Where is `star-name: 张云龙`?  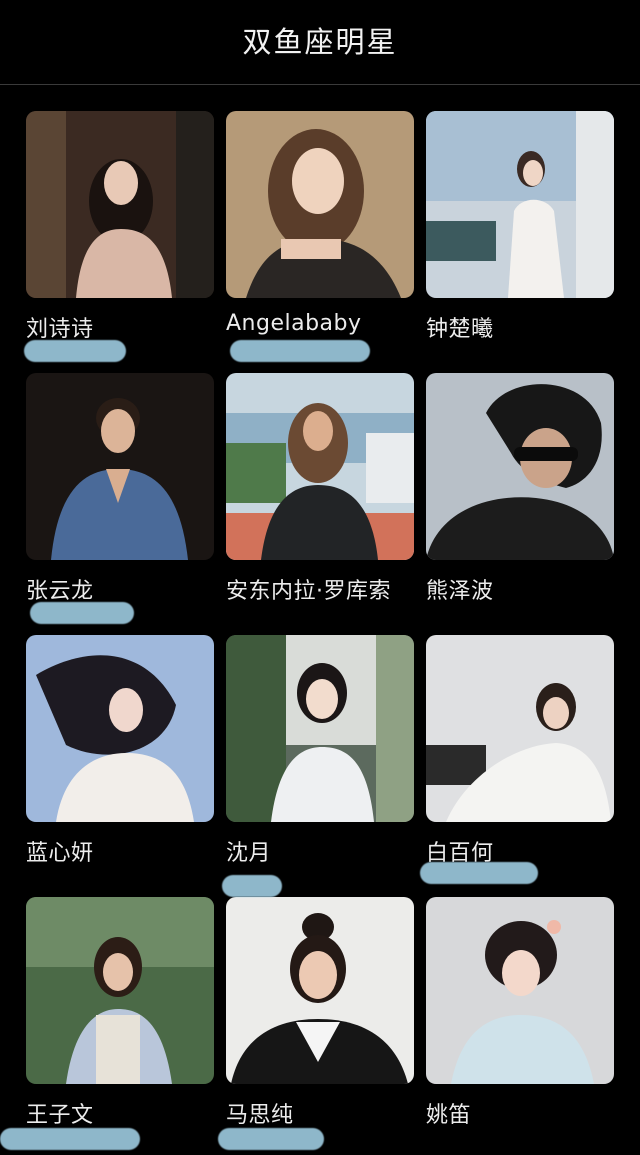 star-name: 张云龙 is located at coordinates (60, 591).